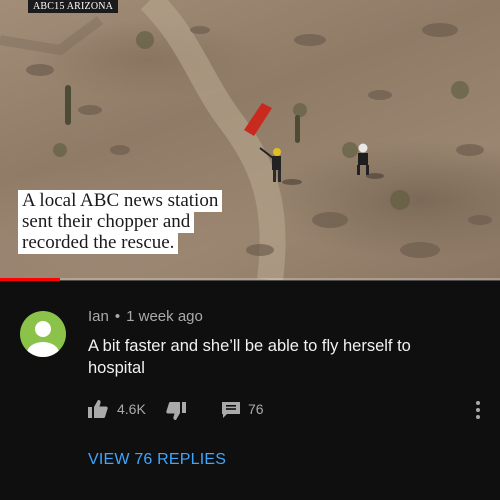 This screenshot has height=500, width=500. Describe the element at coordinates (106, 222) in the screenshot. I see `caption-line: sent their chopper and` at that location.